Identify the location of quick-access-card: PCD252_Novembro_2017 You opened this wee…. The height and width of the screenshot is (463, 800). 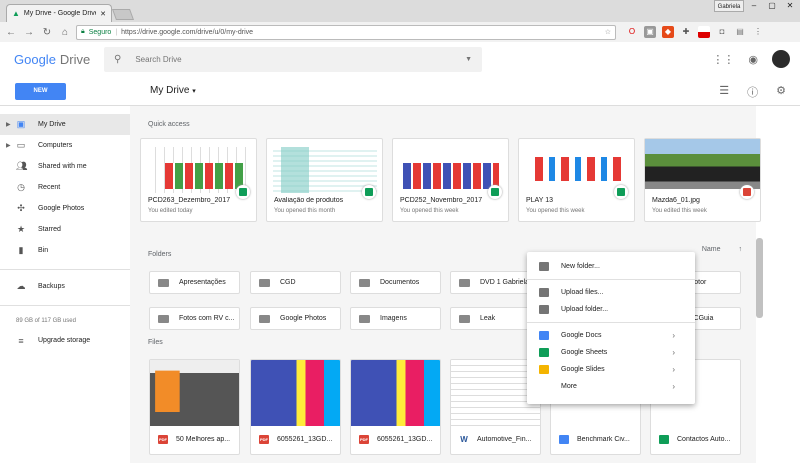
(450, 180).